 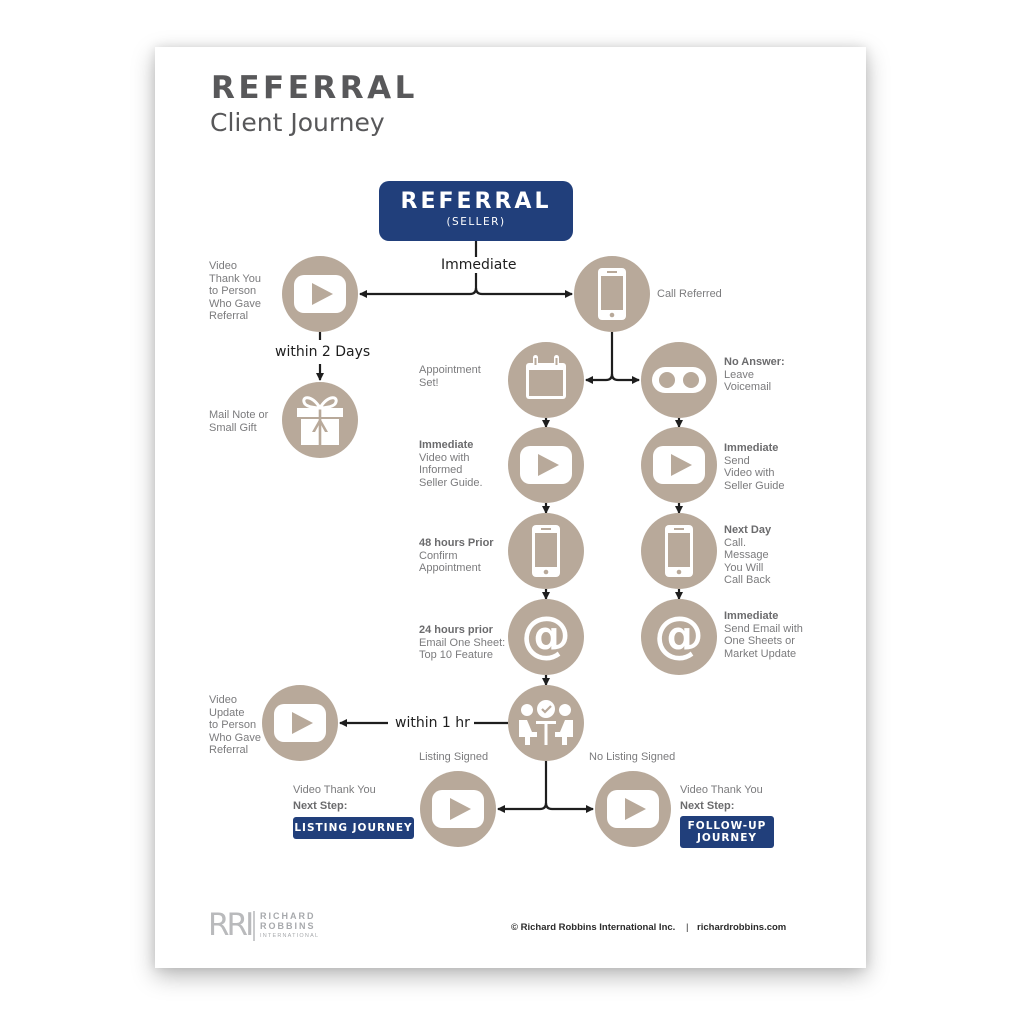 I want to click on website-link: richardrobbins.com, so click(x=741, y=927).